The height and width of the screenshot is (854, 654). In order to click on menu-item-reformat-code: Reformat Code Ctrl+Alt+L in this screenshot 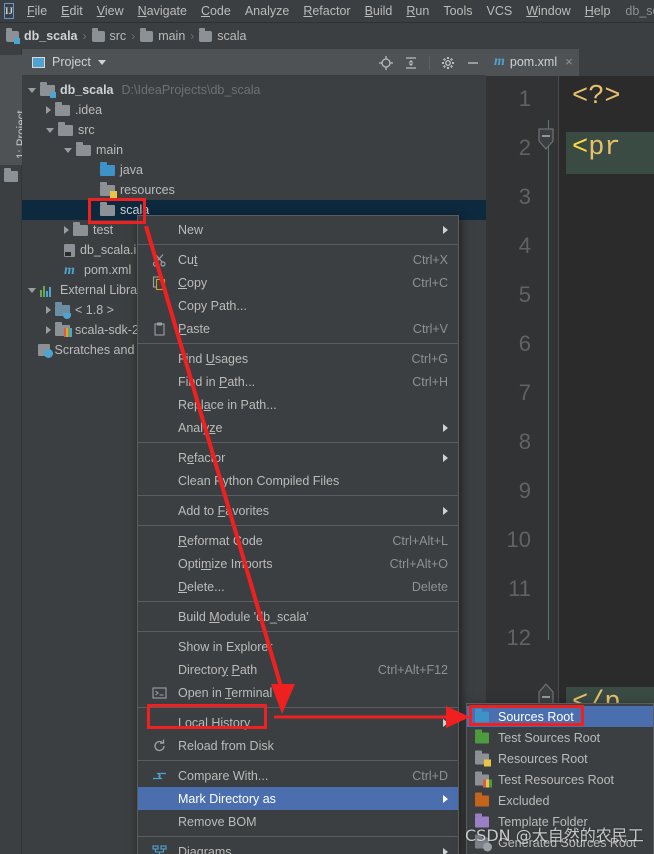, I will do `click(298, 540)`.